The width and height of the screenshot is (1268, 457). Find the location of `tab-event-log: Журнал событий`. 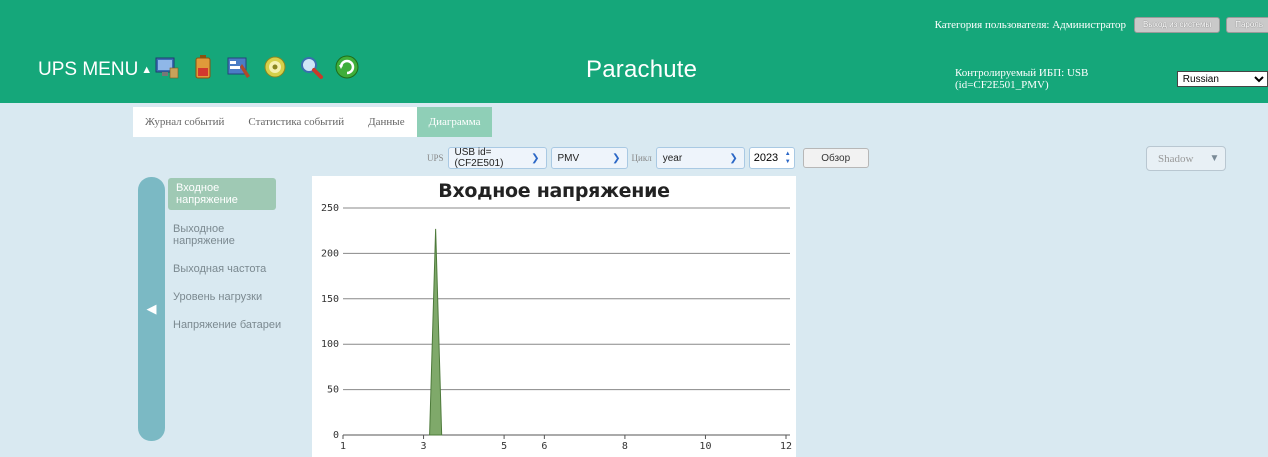

tab-event-log: Журнал событий is located at coordinates (184, 122).